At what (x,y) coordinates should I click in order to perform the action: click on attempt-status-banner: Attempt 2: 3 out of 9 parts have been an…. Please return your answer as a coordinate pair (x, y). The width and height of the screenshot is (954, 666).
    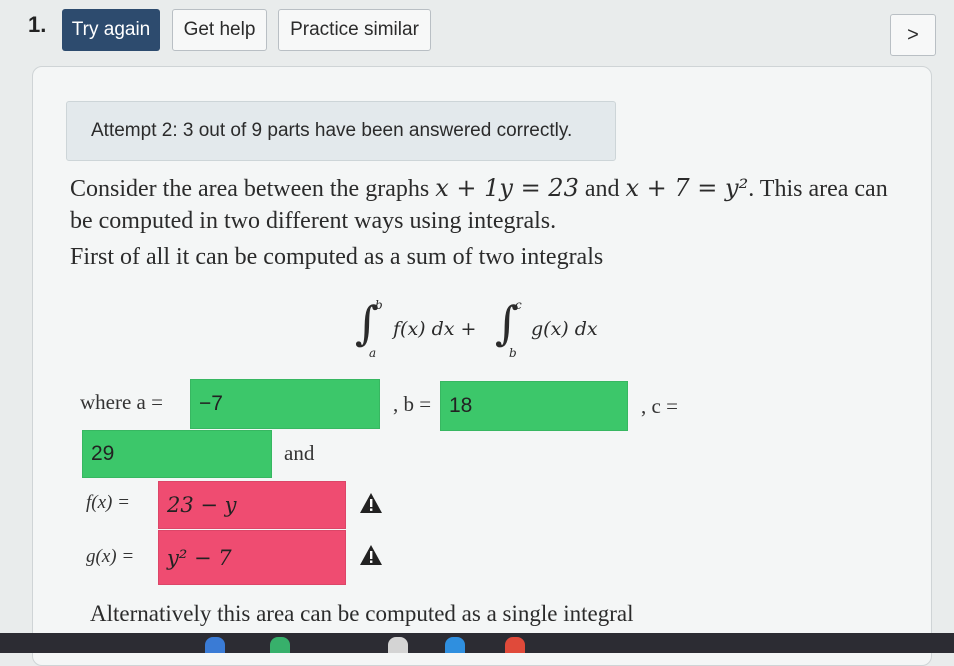
    Looking at the image, I should click on (341, 131).